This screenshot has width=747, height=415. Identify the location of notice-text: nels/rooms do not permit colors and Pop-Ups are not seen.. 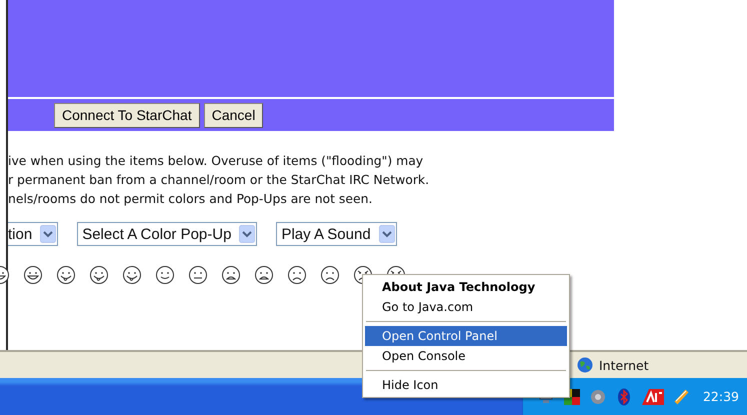
(191, 199).